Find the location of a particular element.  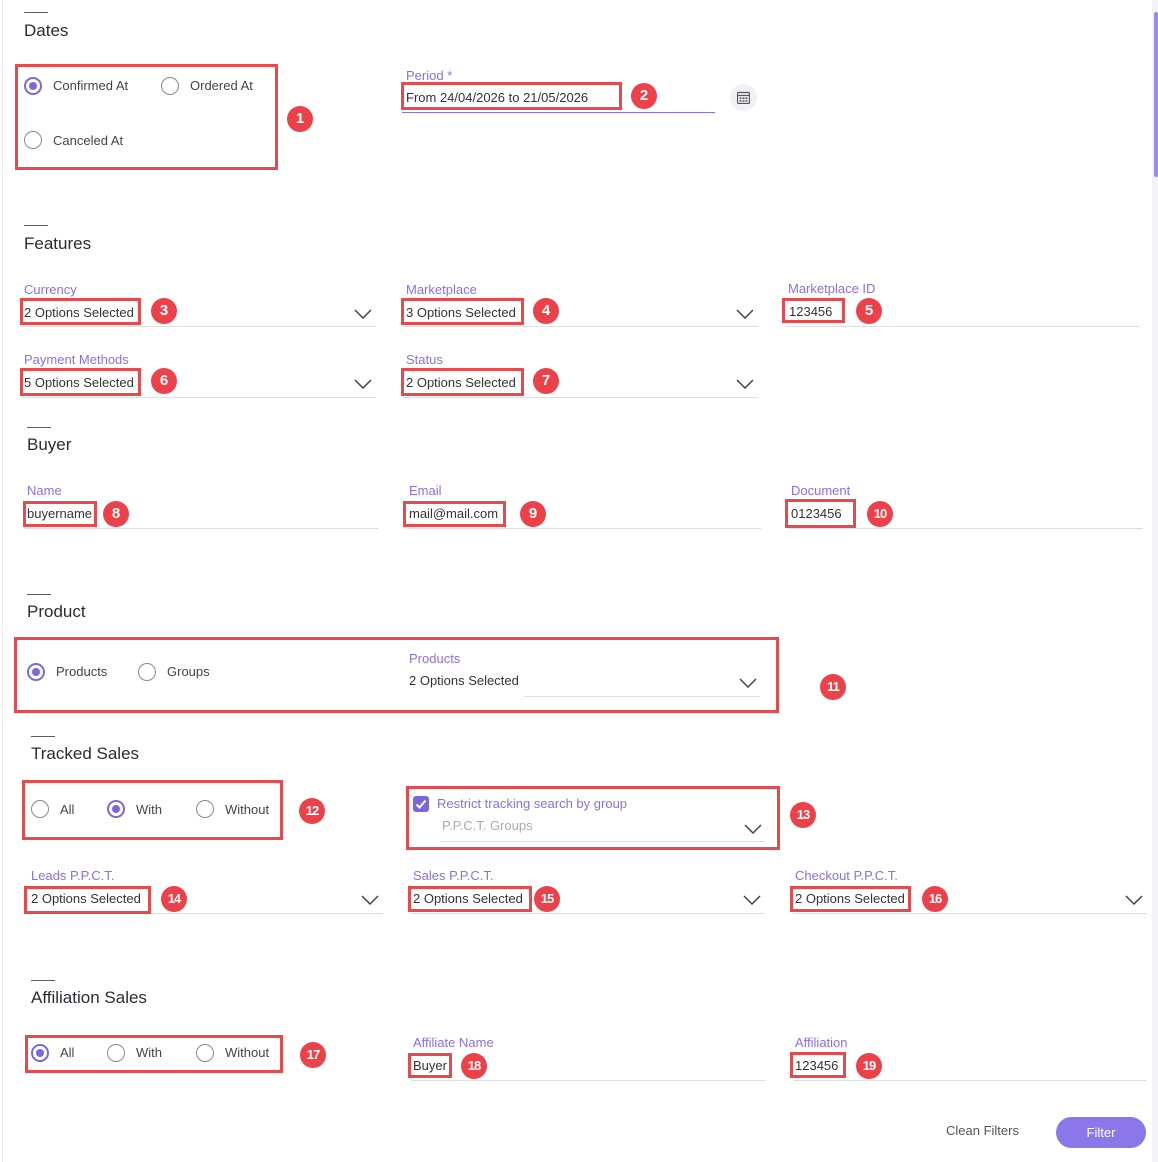

buyer-name-underline is located at coordinates (202, 528).